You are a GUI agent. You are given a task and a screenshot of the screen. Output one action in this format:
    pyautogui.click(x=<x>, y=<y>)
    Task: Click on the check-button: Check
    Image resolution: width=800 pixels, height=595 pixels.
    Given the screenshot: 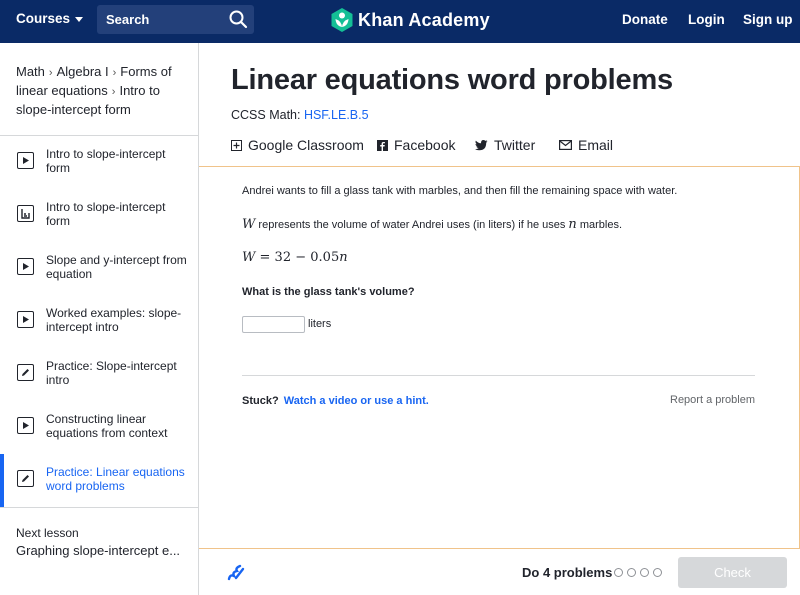 What is the action you would take?
    pyautogui.click(x=732, y=572)
    